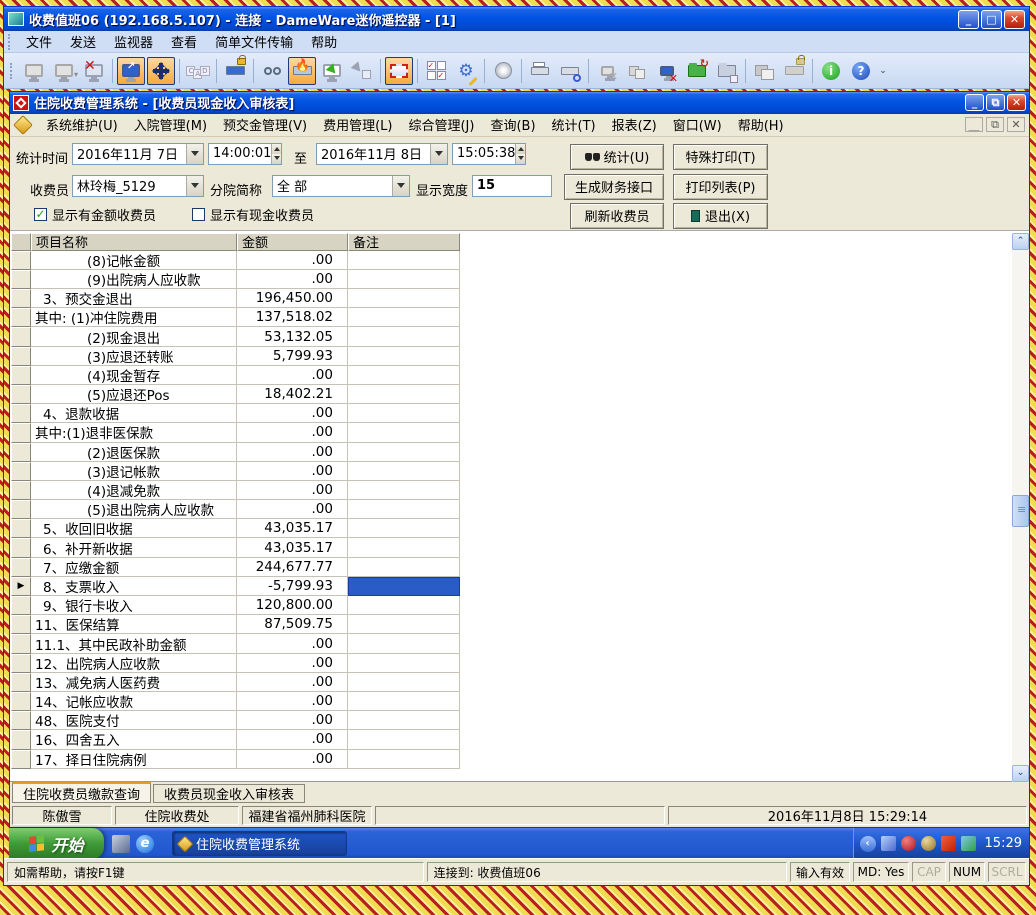  What do you see at coordinates (292, 337) in the screenshot?
I see `amount-cell: 53,132.05` at bounding box center [292, 337].